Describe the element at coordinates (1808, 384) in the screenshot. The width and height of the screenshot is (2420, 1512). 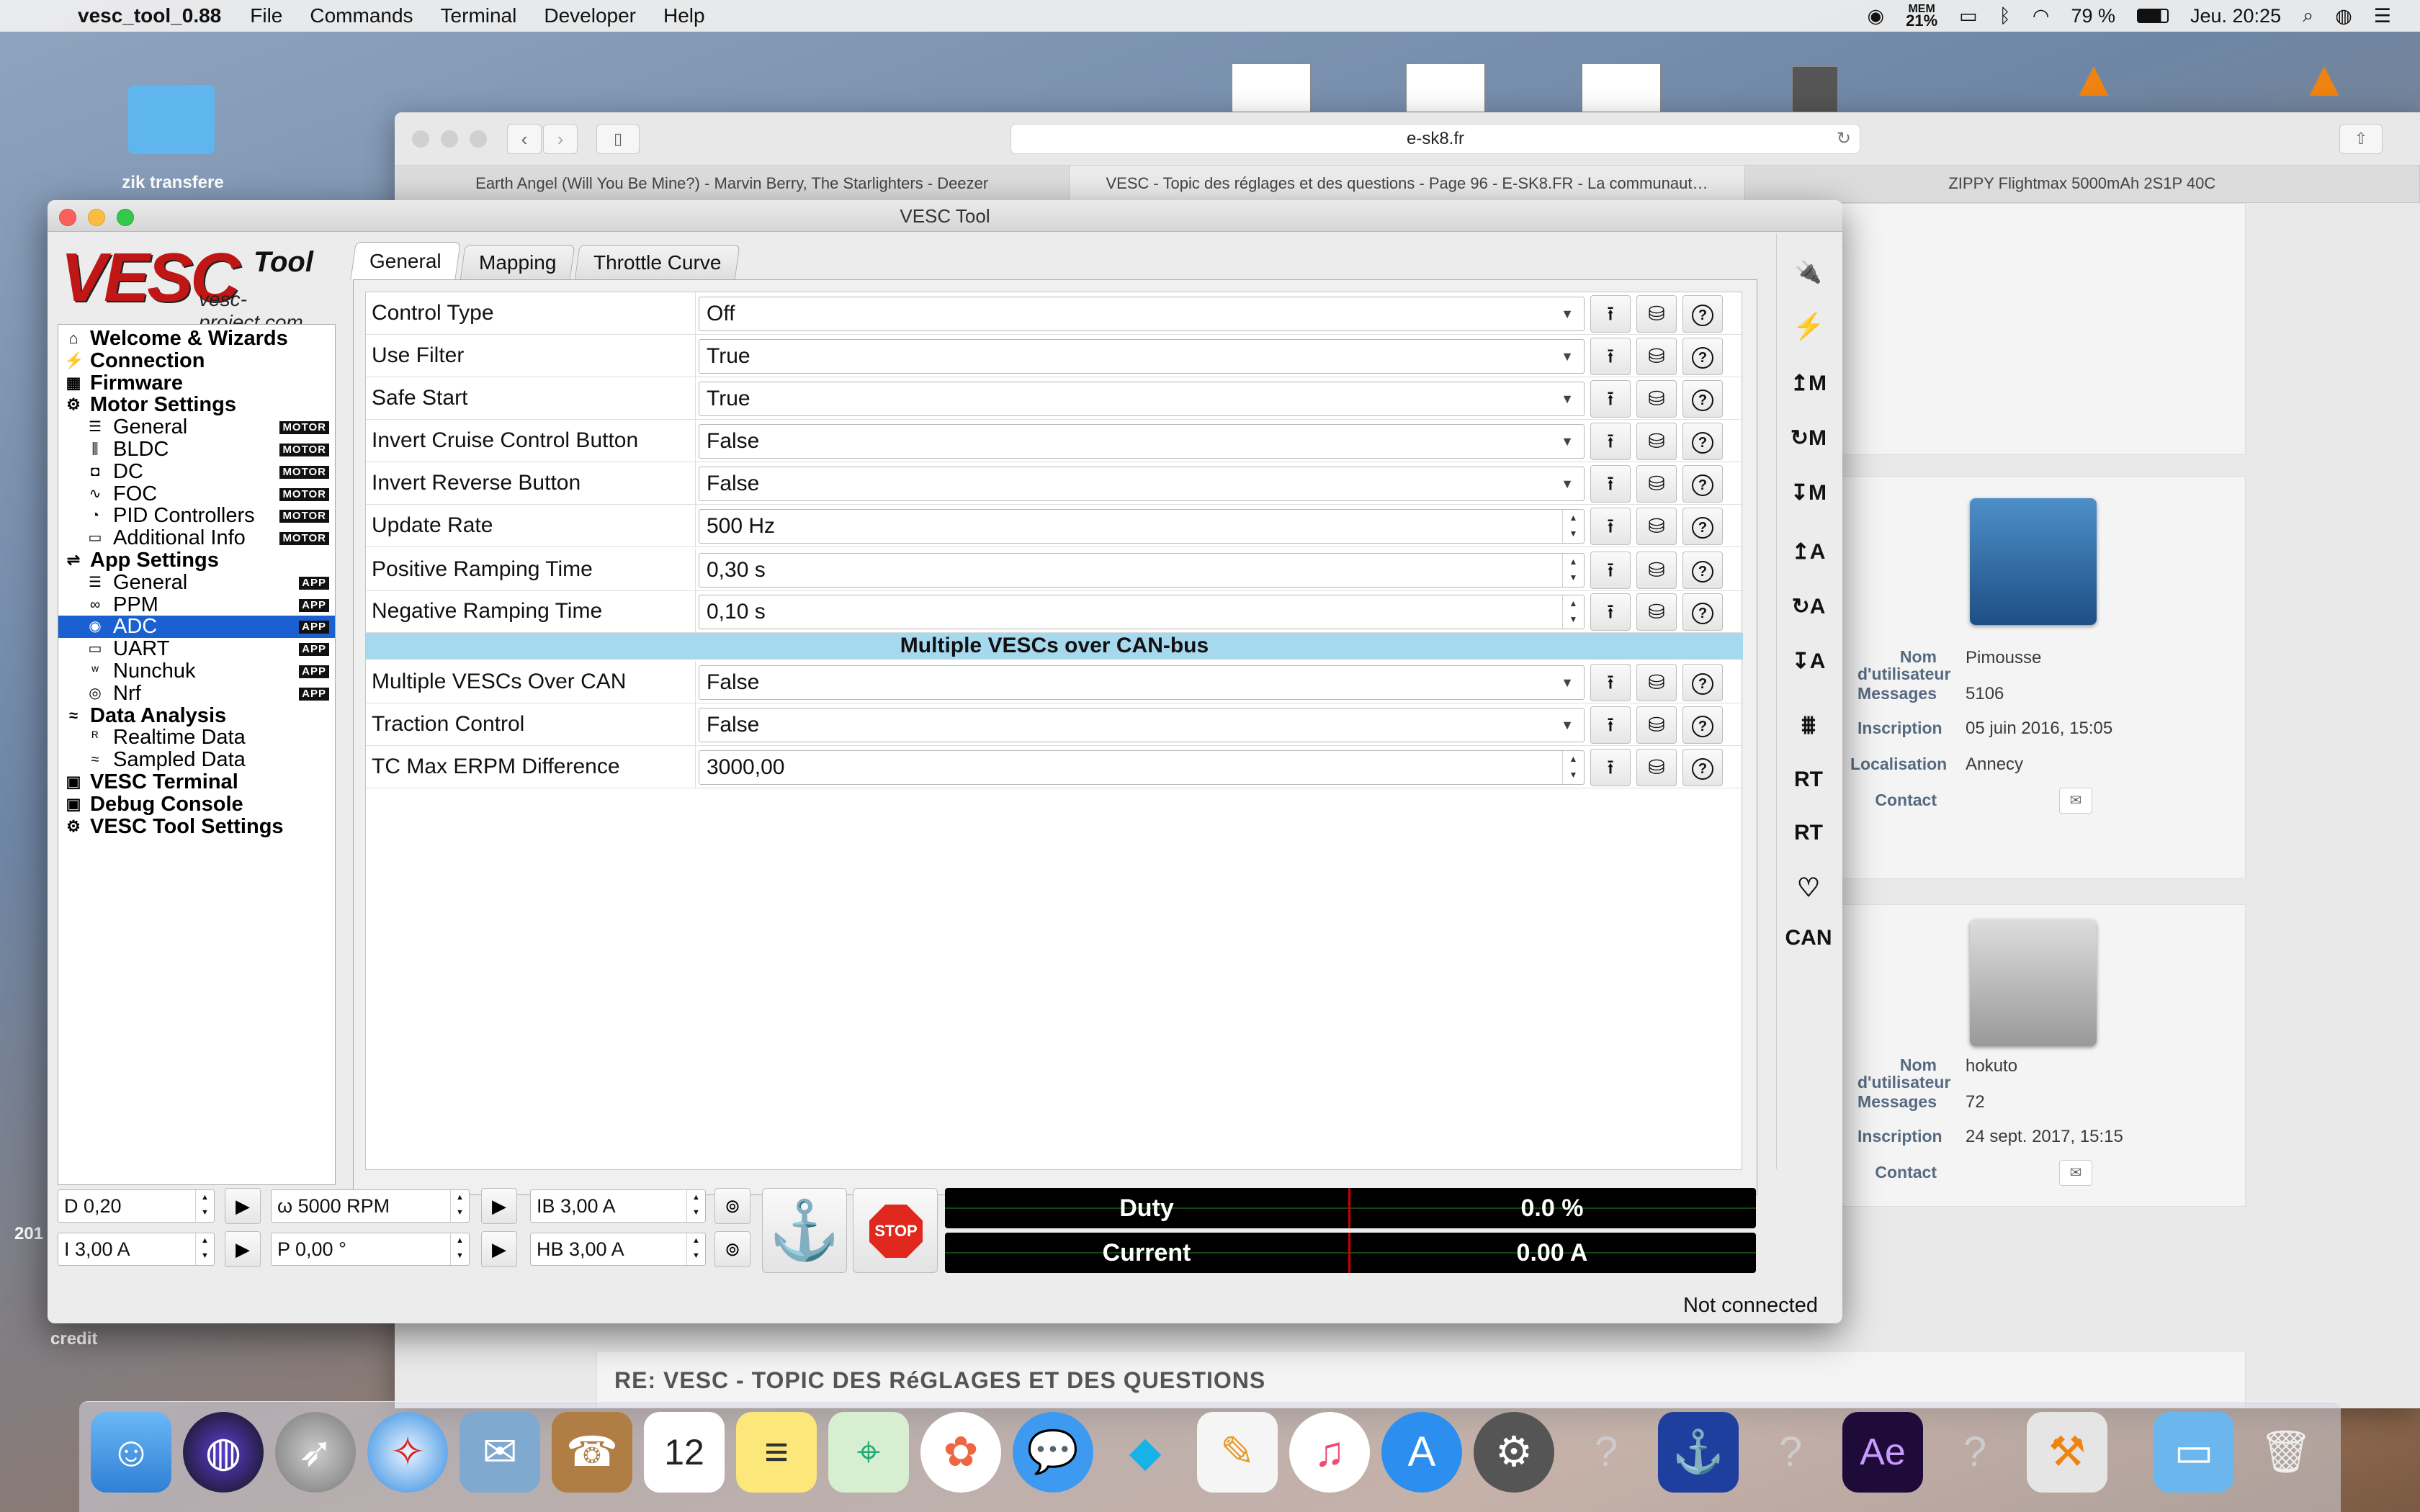
I see `read-motor-config-icon: ↥M` at that location.